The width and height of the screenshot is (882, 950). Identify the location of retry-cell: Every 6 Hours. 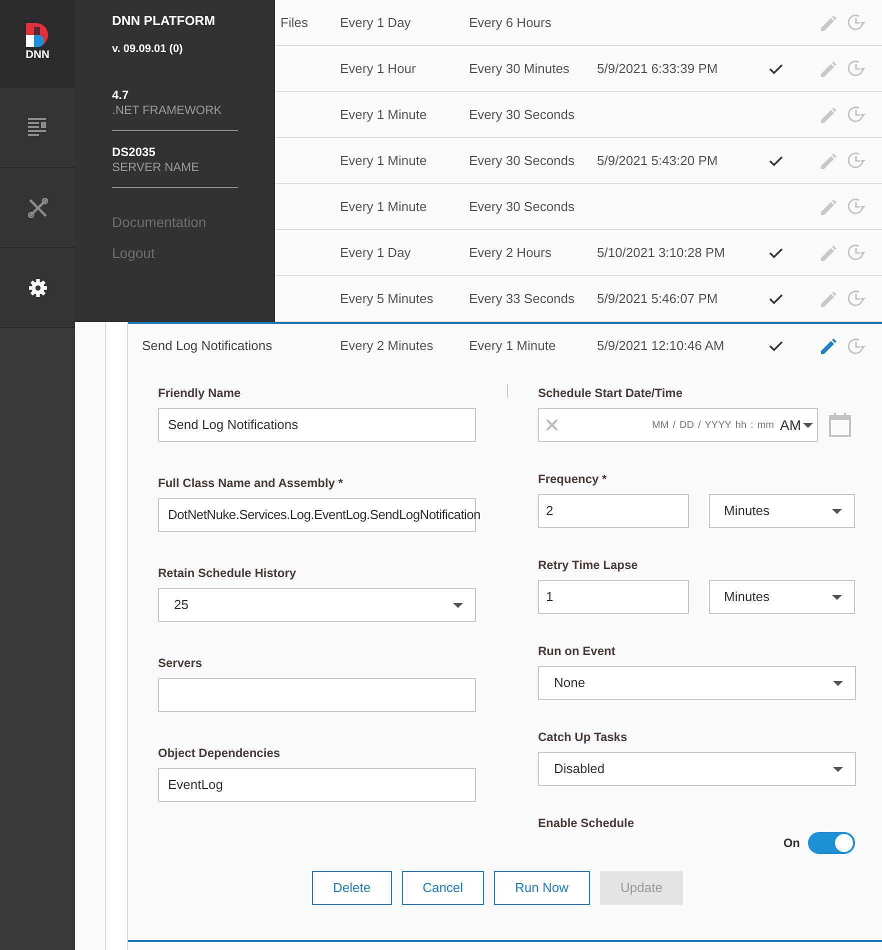
(510, 22).